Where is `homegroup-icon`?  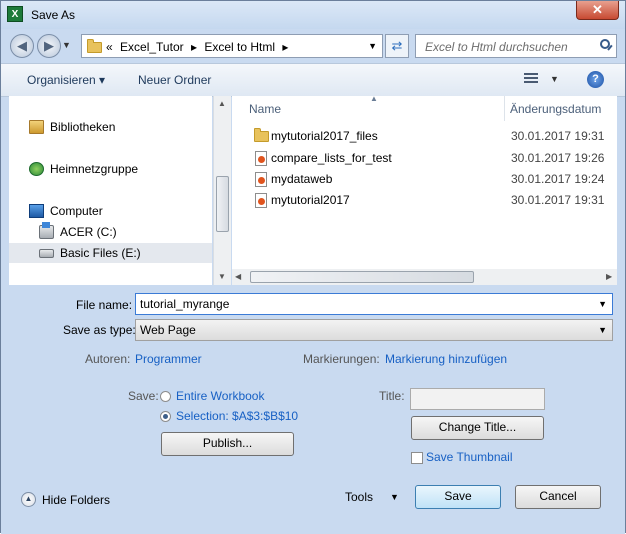
homegroup-icon is located at coordinates (36, 169).